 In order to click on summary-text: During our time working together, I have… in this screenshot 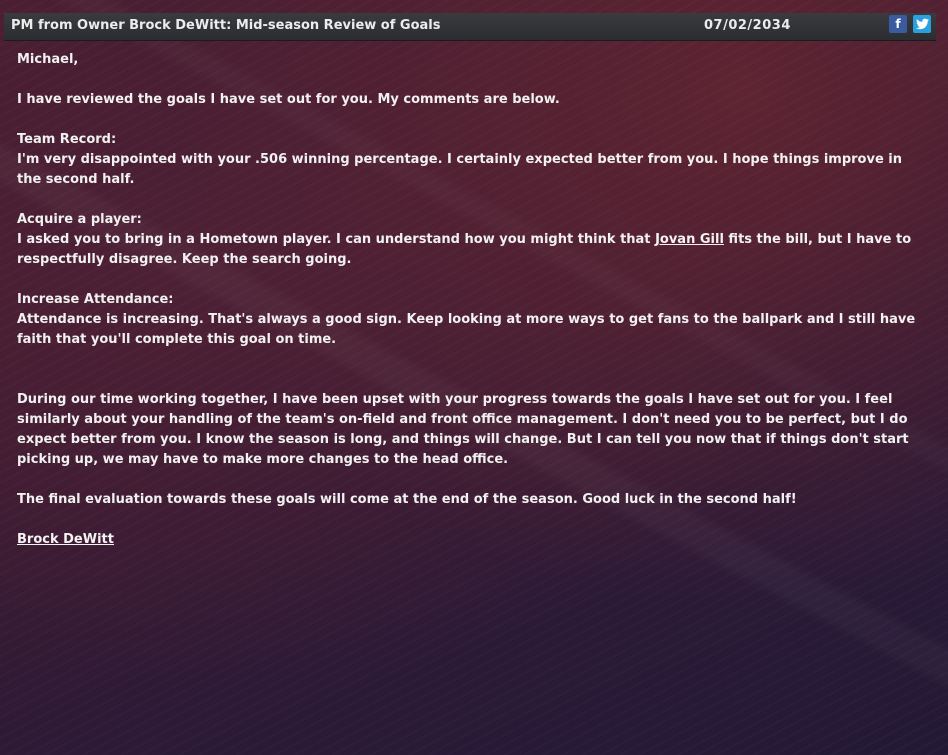, I will do `click(463, 429)`.